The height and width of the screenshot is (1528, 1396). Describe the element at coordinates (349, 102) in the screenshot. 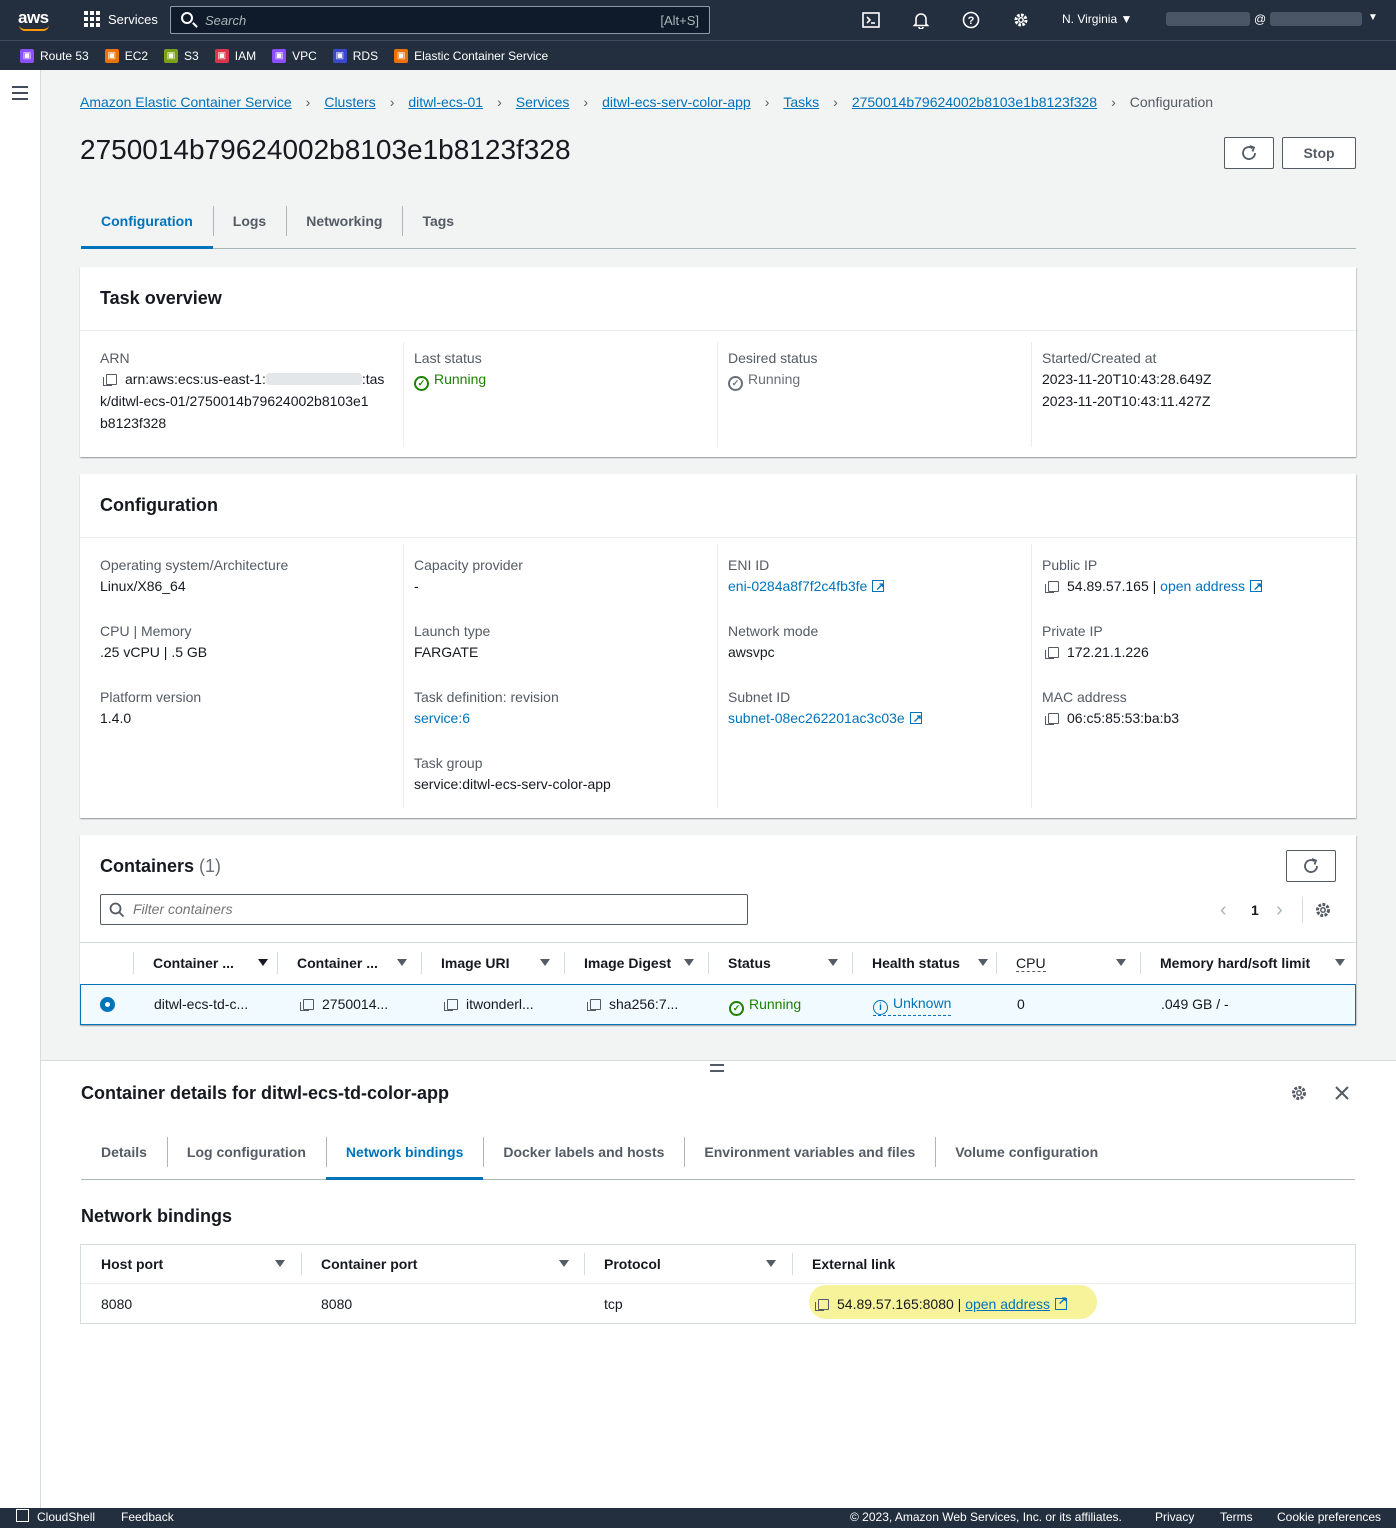

I see `breadcrumb-link: Clusters` at that location.